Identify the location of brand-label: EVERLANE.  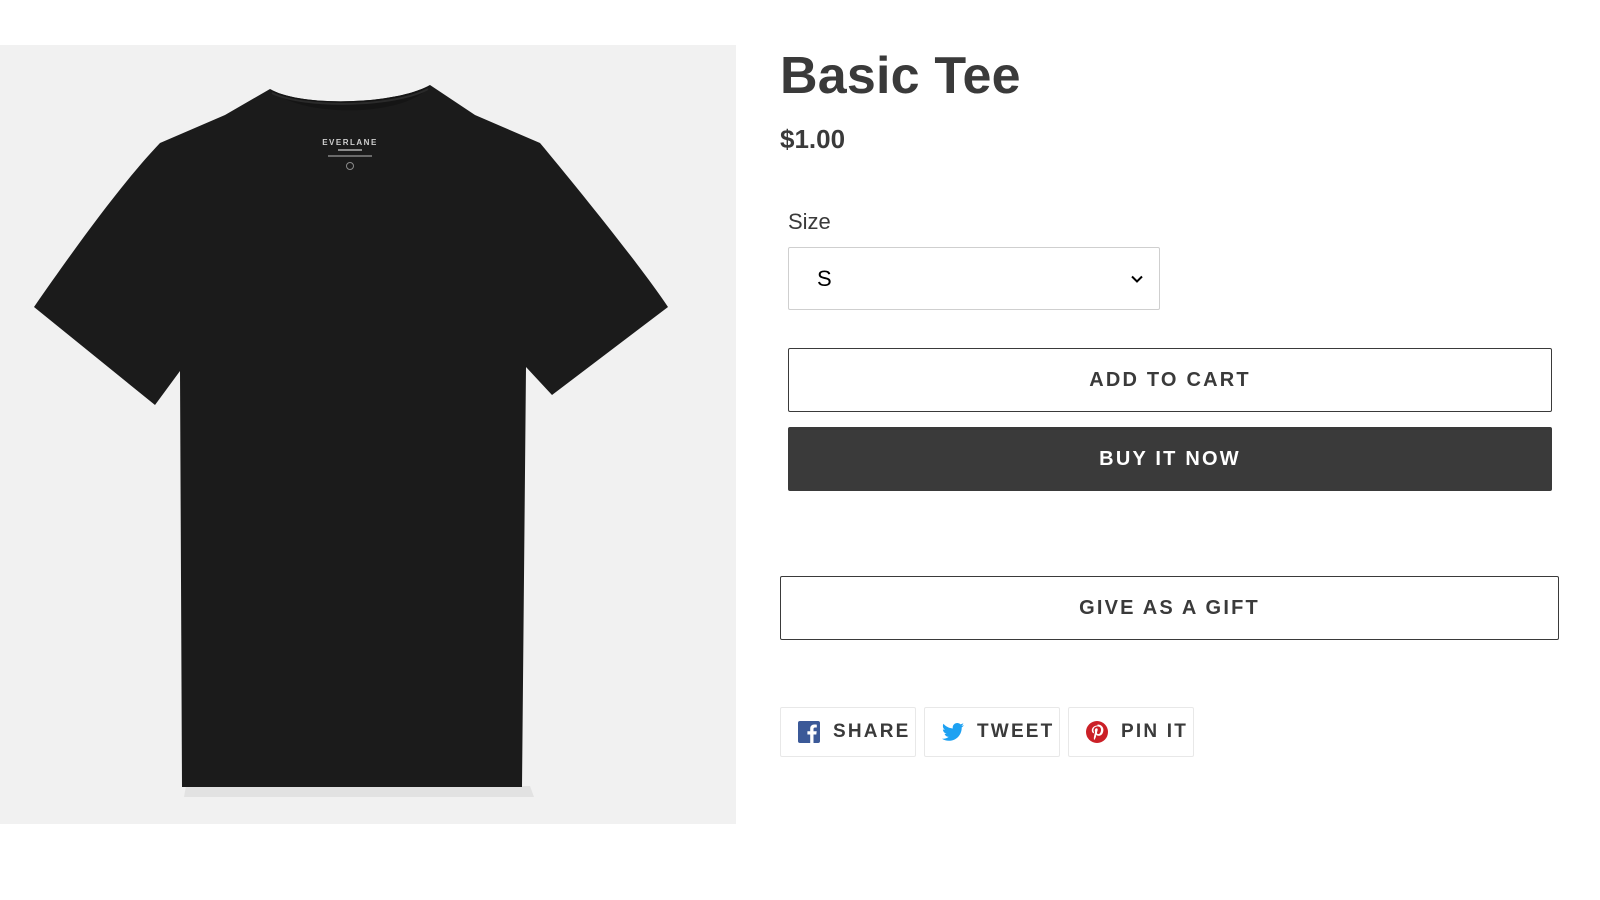
(350, 142).